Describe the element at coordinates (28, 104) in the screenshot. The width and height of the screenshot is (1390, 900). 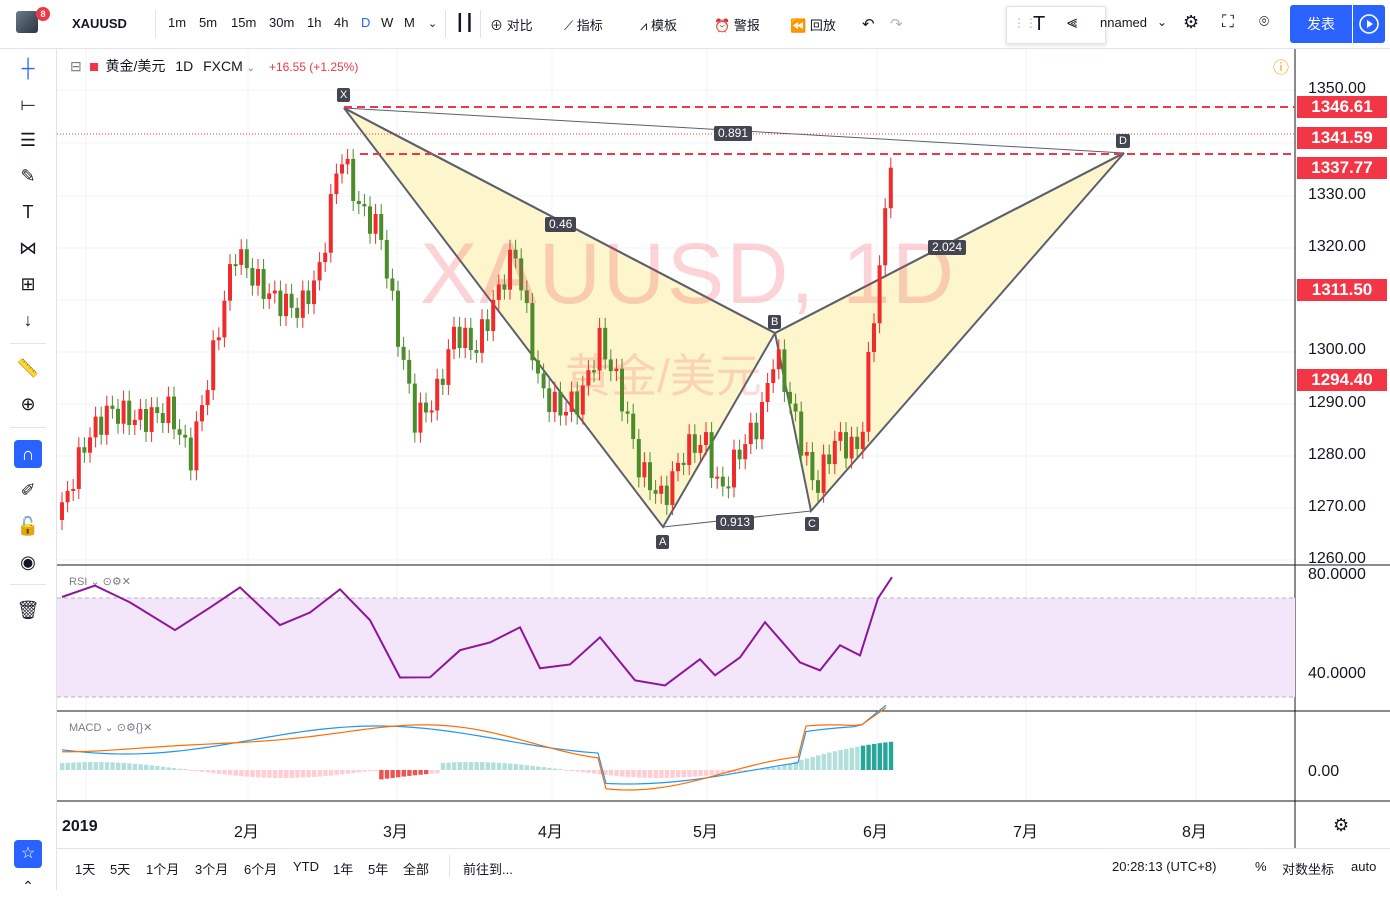
I see `trend-line-icon: ⟝` at that location.